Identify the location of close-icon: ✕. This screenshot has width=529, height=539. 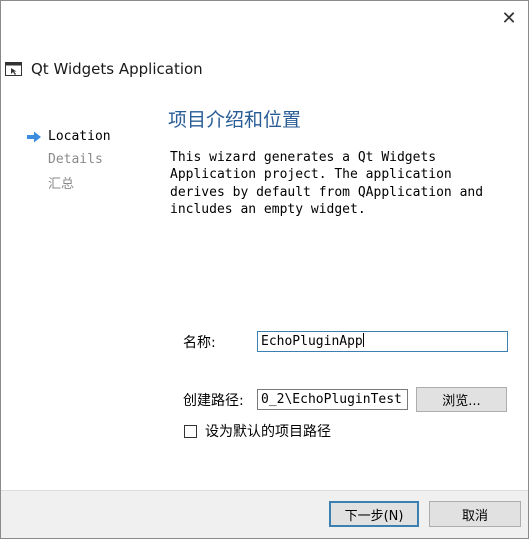
(509, 18).